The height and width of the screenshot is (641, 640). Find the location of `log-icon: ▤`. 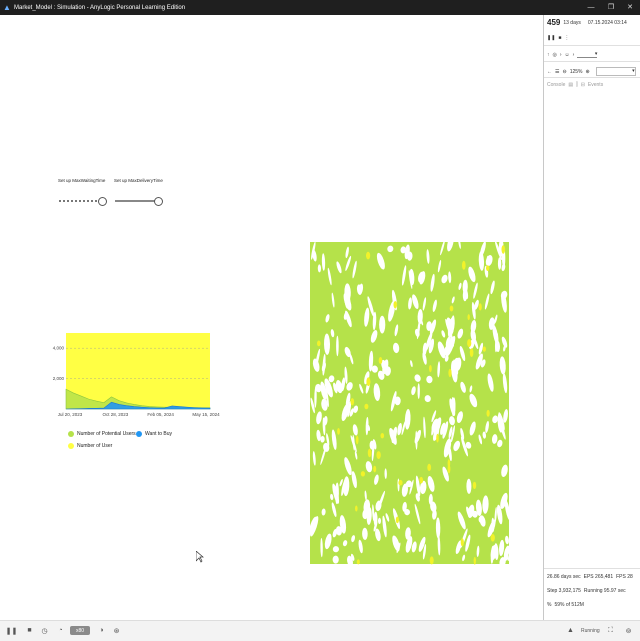

log-icon: ▤ is located at coordinates (570, 85).